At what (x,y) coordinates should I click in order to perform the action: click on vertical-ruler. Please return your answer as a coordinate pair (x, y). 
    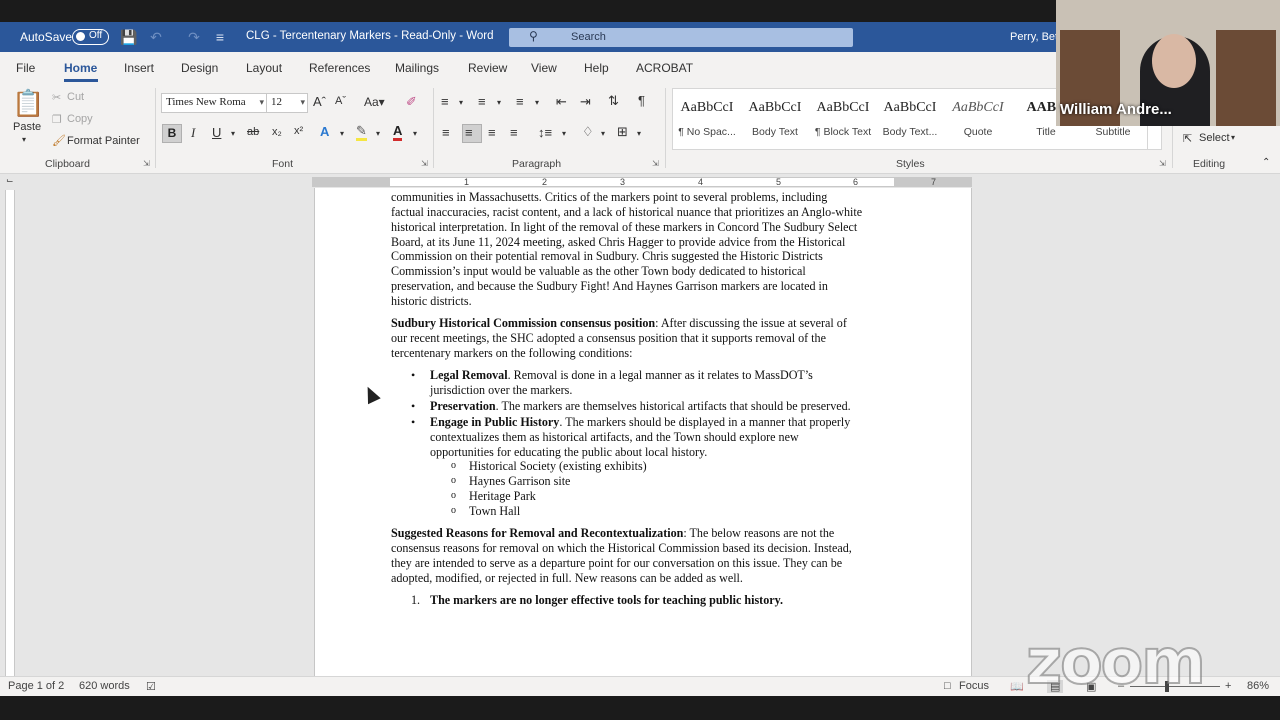
    Looking at the image, I should click on (10, 433).